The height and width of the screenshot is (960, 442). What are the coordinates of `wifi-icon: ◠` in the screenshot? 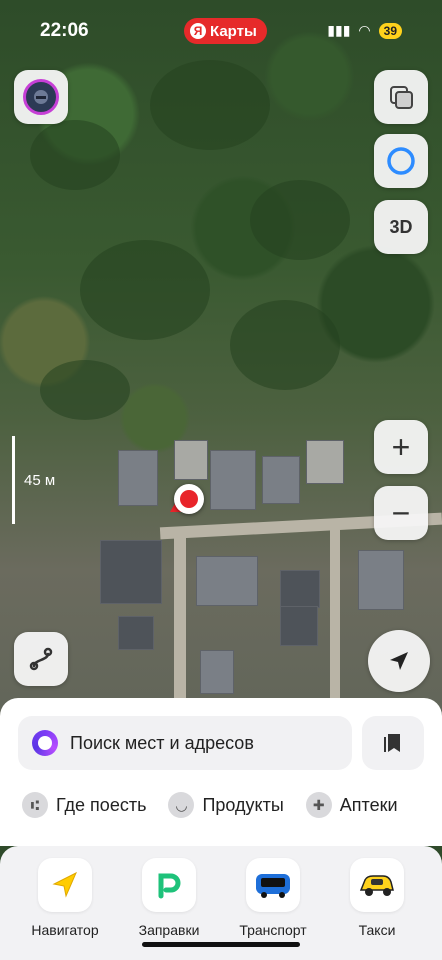 It's located at (364, 30).